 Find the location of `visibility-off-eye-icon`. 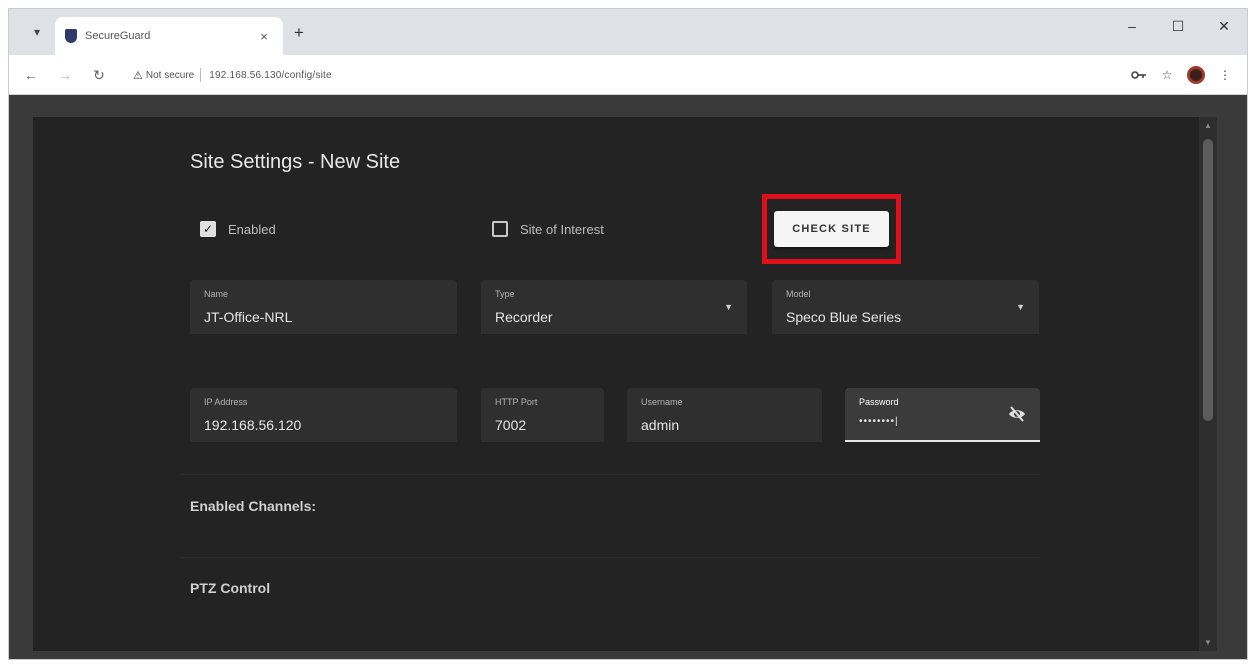

visibility-off-eye-icon is located at coordinates (1017, 414).